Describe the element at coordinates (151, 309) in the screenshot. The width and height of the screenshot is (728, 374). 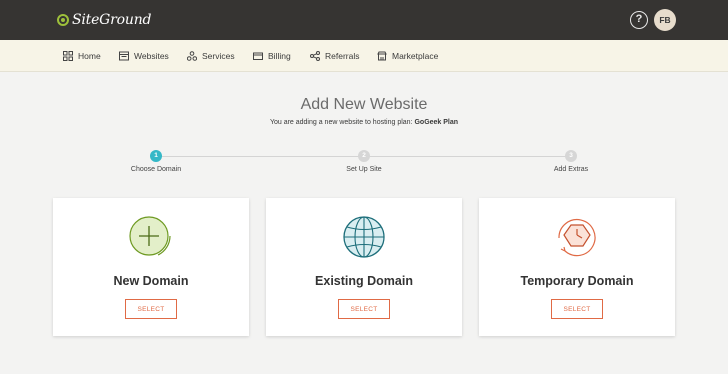
I see `select-new-domain-button: SELECT` at that location.